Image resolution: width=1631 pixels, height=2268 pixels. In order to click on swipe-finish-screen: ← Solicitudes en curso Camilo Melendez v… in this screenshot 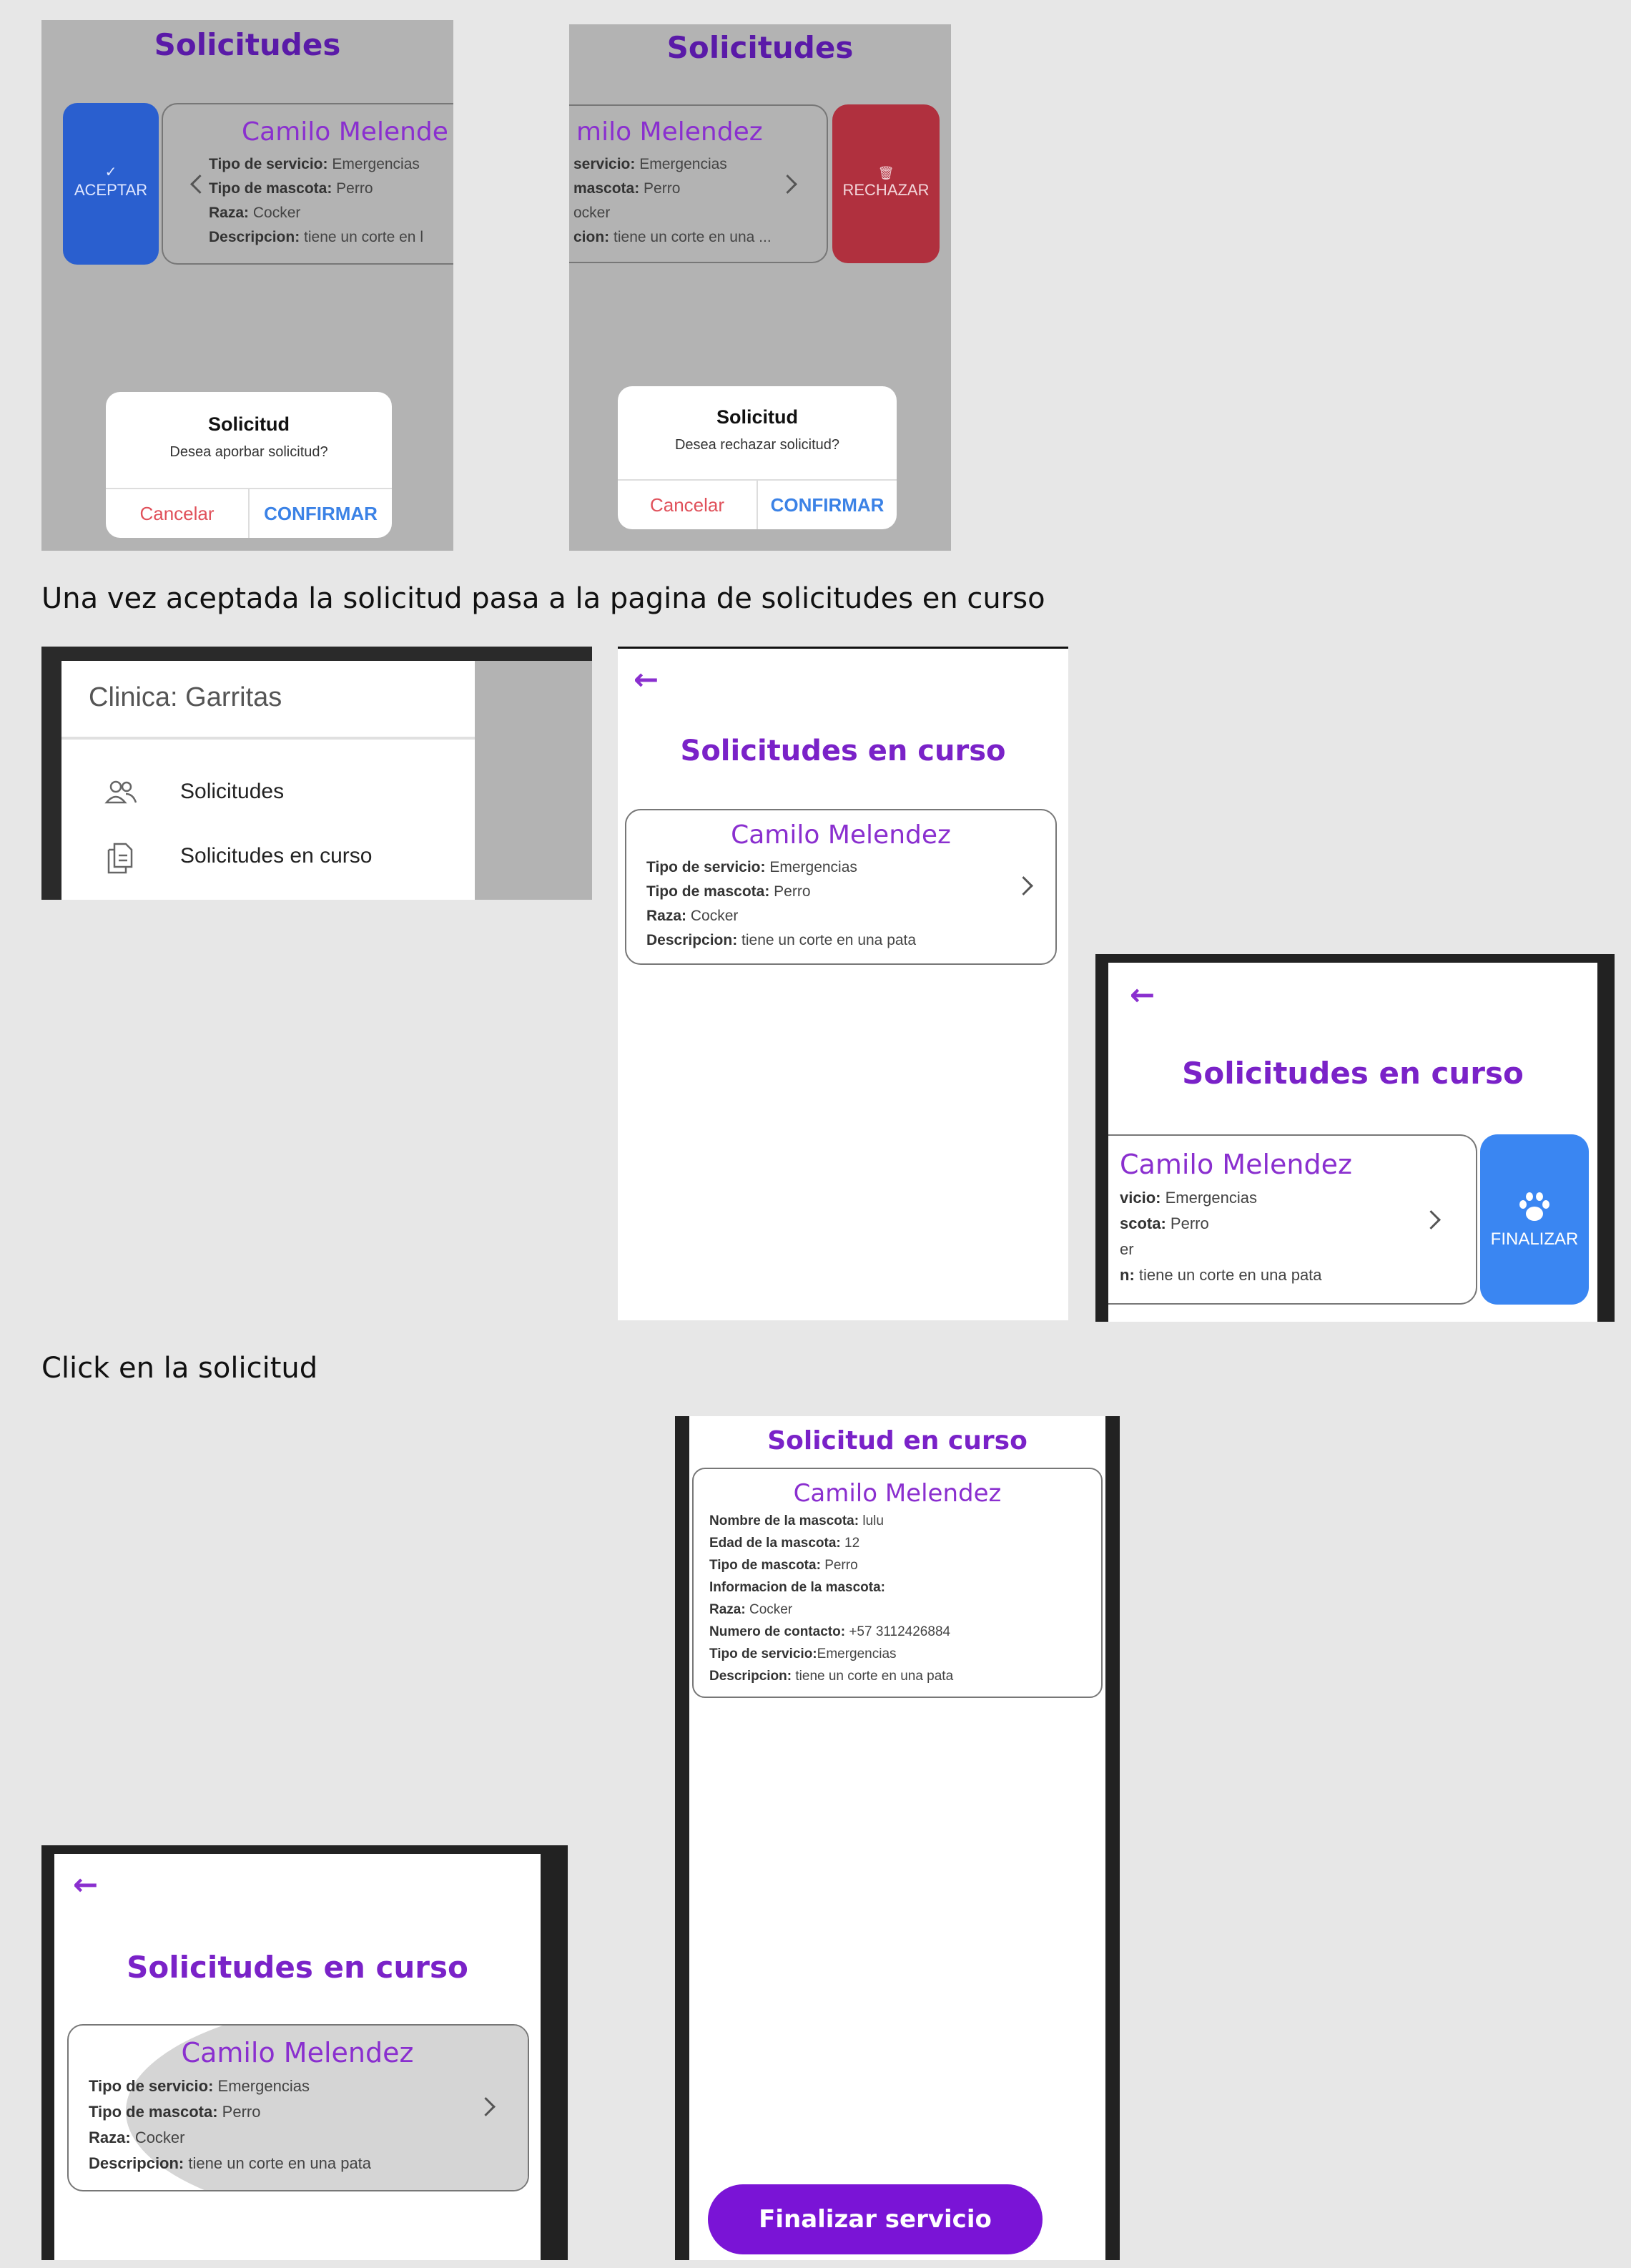, I will do `click(1355, 1138)`.